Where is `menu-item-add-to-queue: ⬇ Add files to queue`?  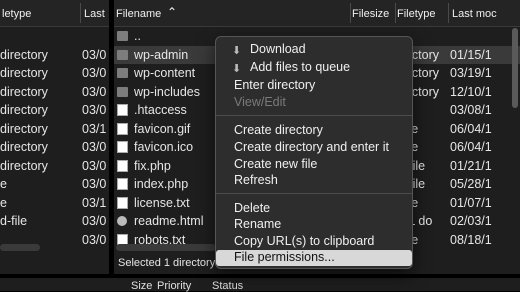
menu-item-add-to-queue: ⬇ Add files to queue is located at coordinates (291, 67).